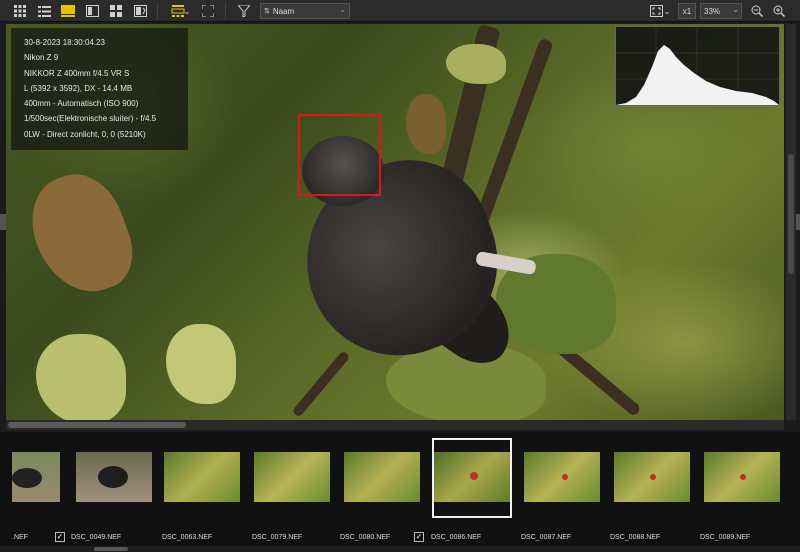  What do you see at coordinates (111, 549) in the screenshot?
I see `filmstrip-scroll-thumb` at bounding box center [111, 549].